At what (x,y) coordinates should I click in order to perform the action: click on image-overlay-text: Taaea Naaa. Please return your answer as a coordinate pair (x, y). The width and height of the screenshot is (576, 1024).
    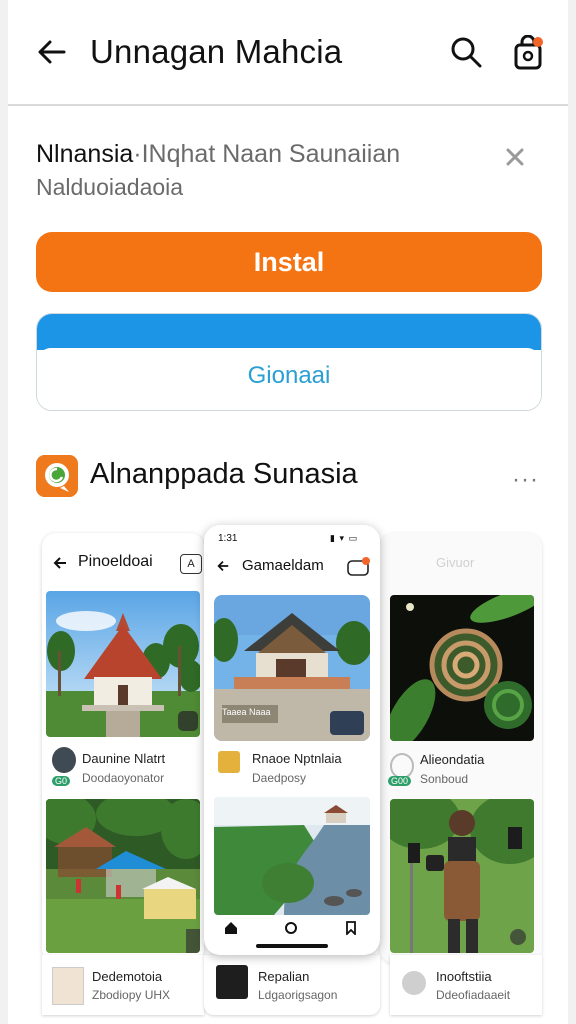
    Looking at the image, I should click on (246, 712).